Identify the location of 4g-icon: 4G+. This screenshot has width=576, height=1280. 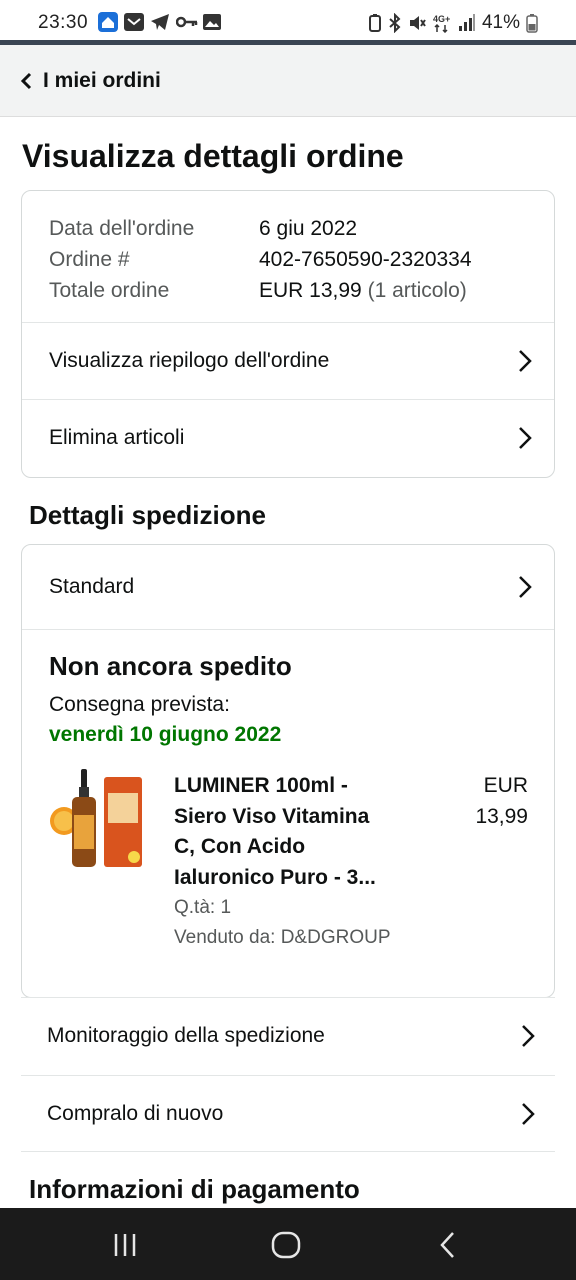
(441, 23).